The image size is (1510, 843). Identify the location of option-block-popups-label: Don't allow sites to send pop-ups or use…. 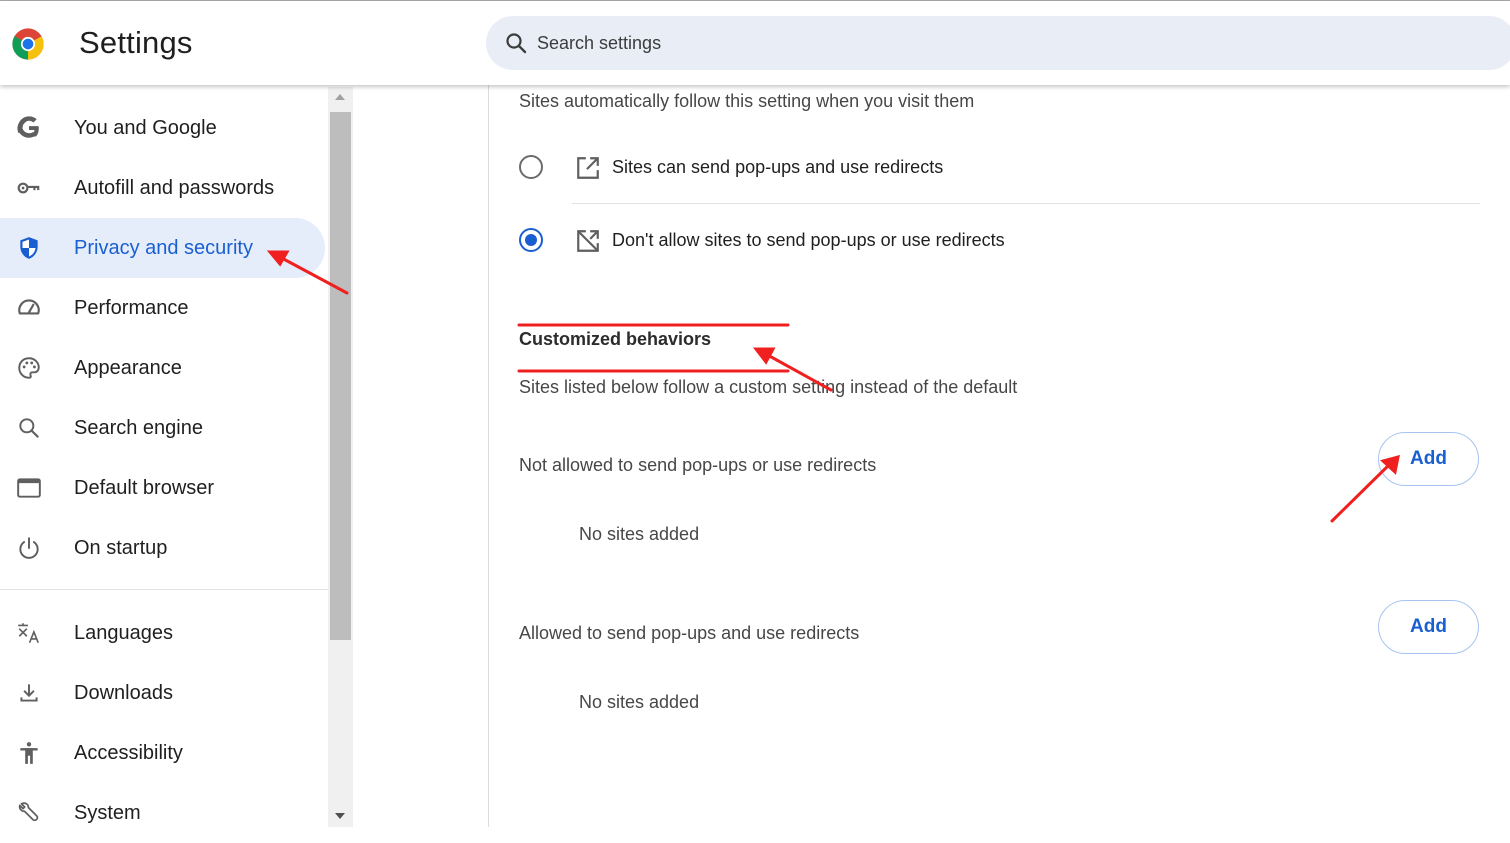
(808, 240).